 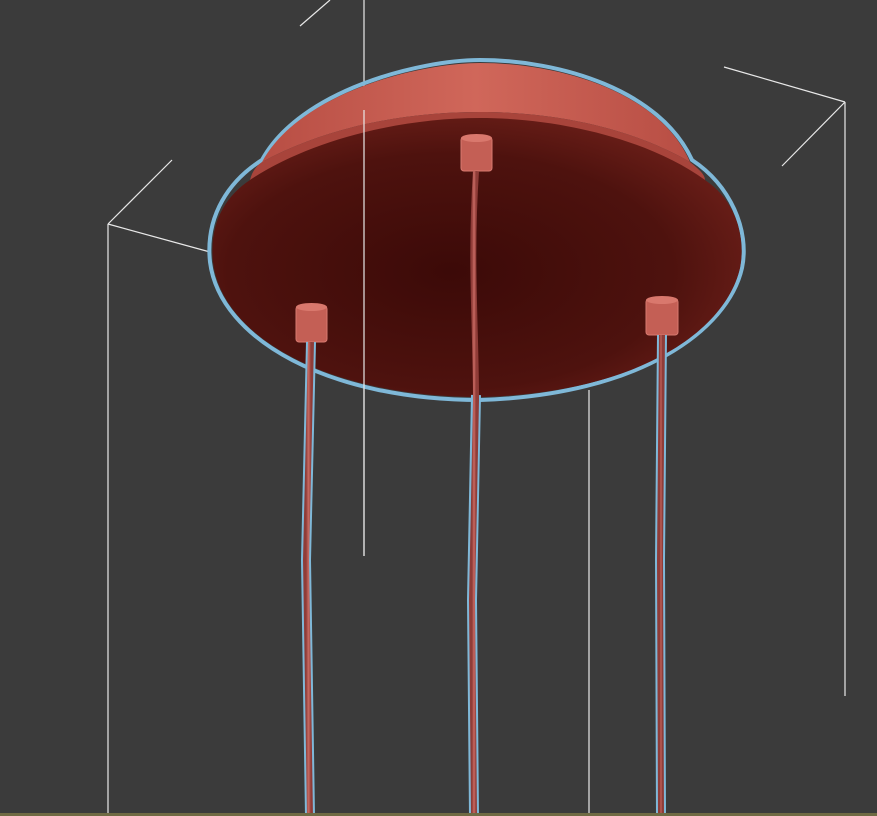 What do you see at coordinates (476, 153) in the screenshot?
I see `cord-mount-center` at bounding box center [476, 153].